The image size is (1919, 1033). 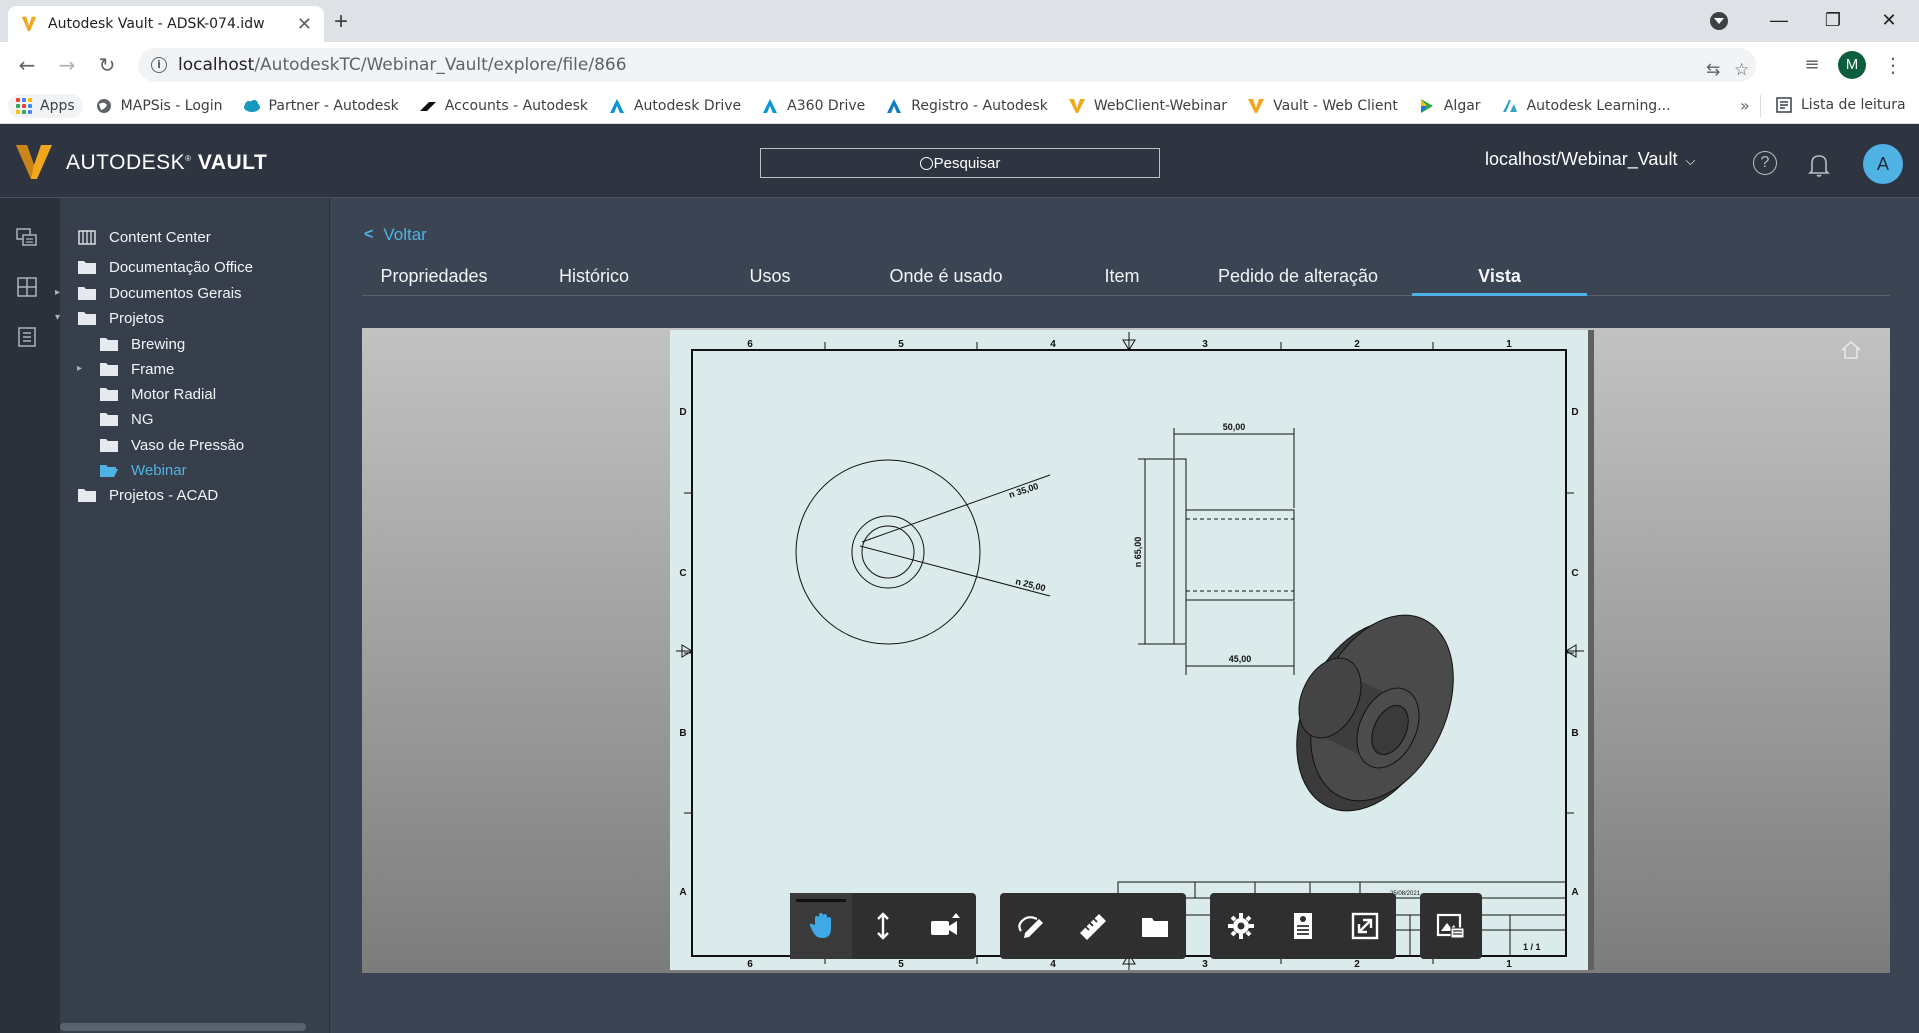 What do you see at coordinates (57, 105) in the screenshot?
I see `bookmark-label: Apps` at bounding box center [57, 105].